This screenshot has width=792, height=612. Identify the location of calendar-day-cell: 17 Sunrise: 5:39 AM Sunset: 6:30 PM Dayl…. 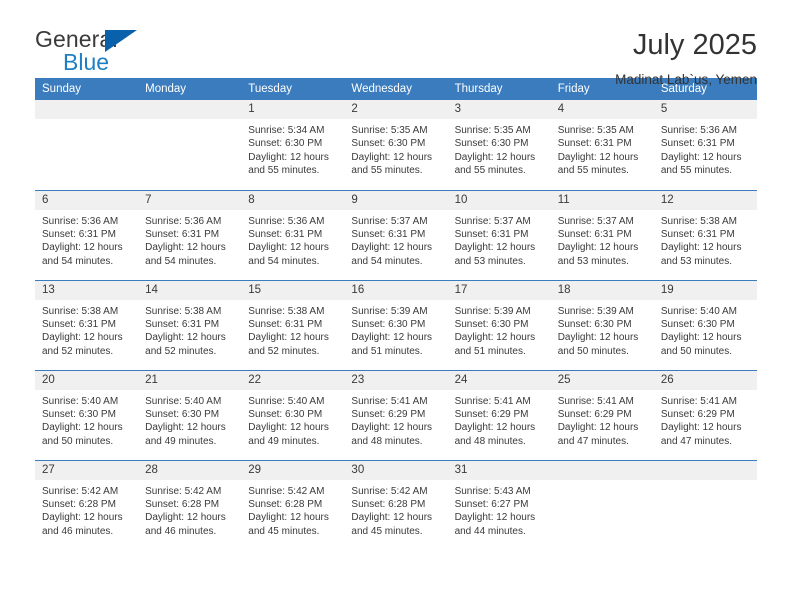
(499, 324).